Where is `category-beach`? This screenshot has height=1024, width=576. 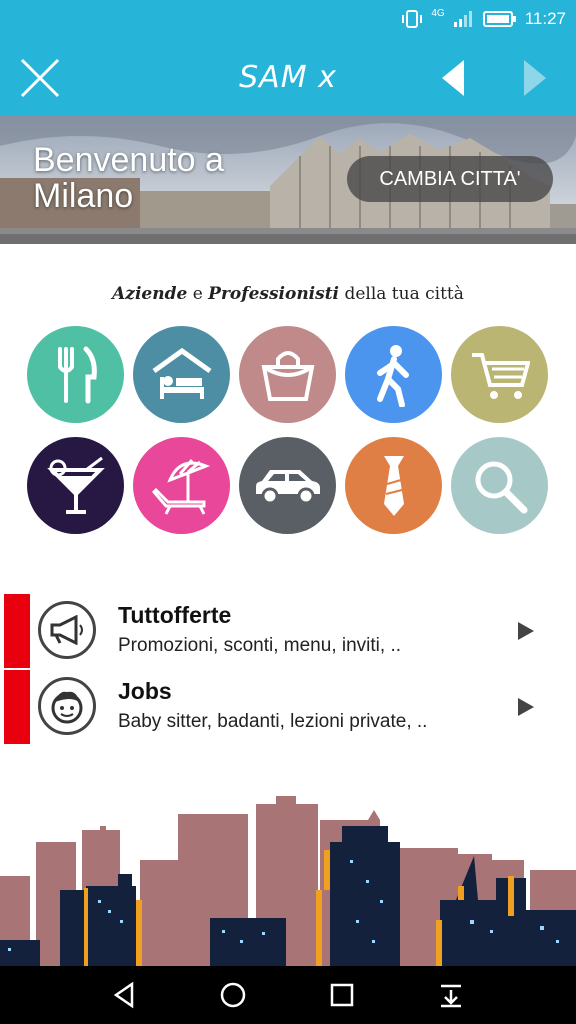 category-beach is located at coordinates (181, 485).